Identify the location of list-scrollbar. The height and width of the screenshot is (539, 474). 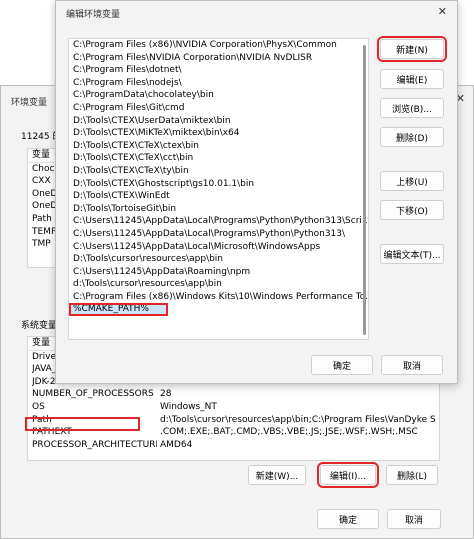
(364, 190).